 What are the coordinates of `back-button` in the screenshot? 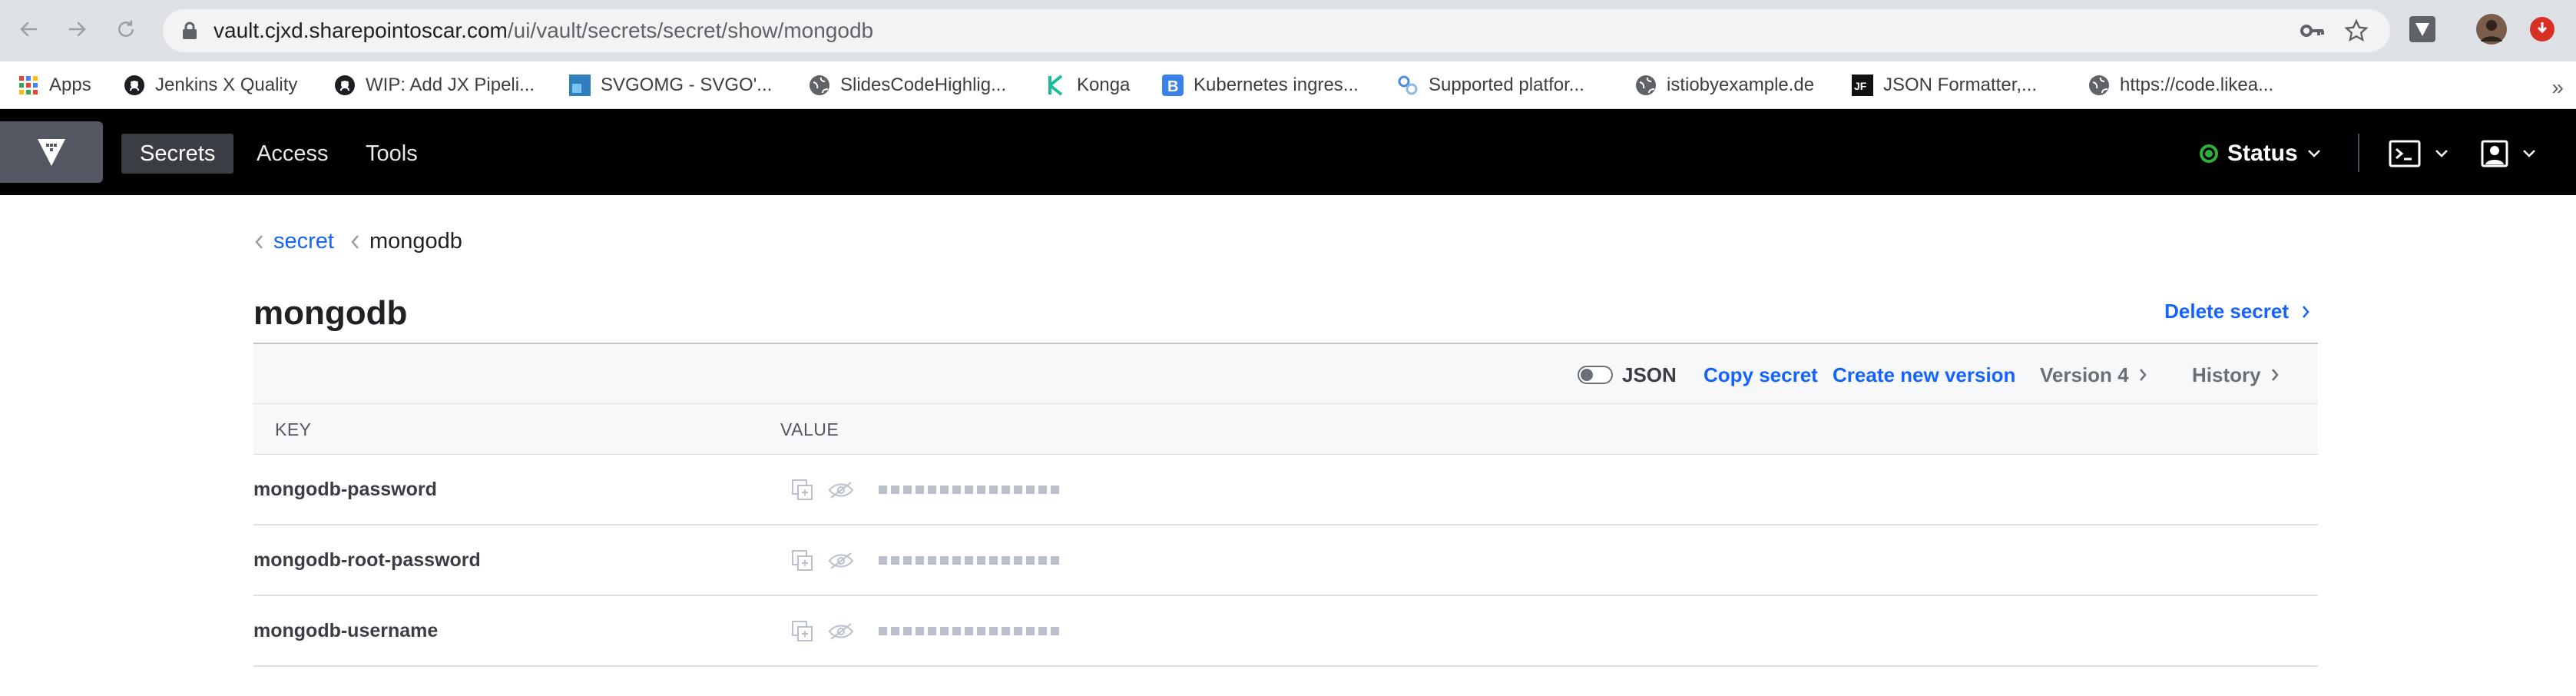 It's located at (29, 29).